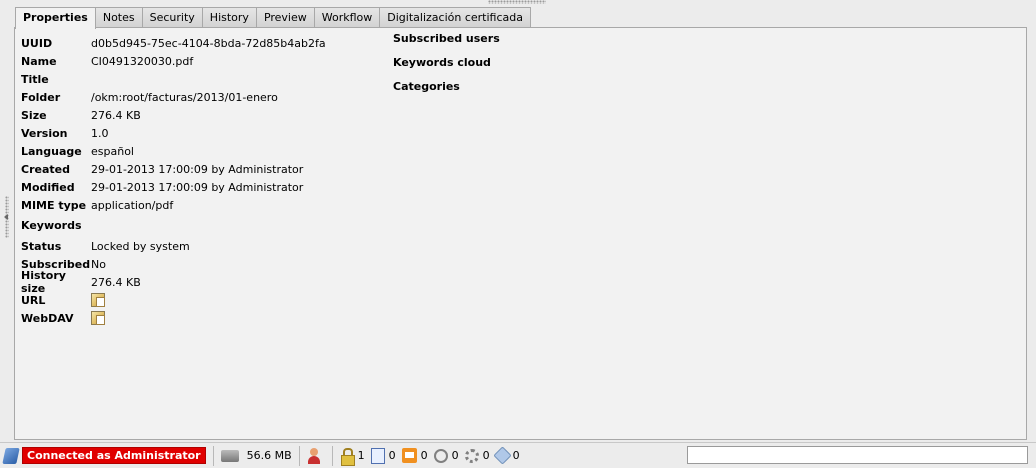 This screenshot has height=468, width=1036. I want to click on row-url: URL, so click(173, 300).